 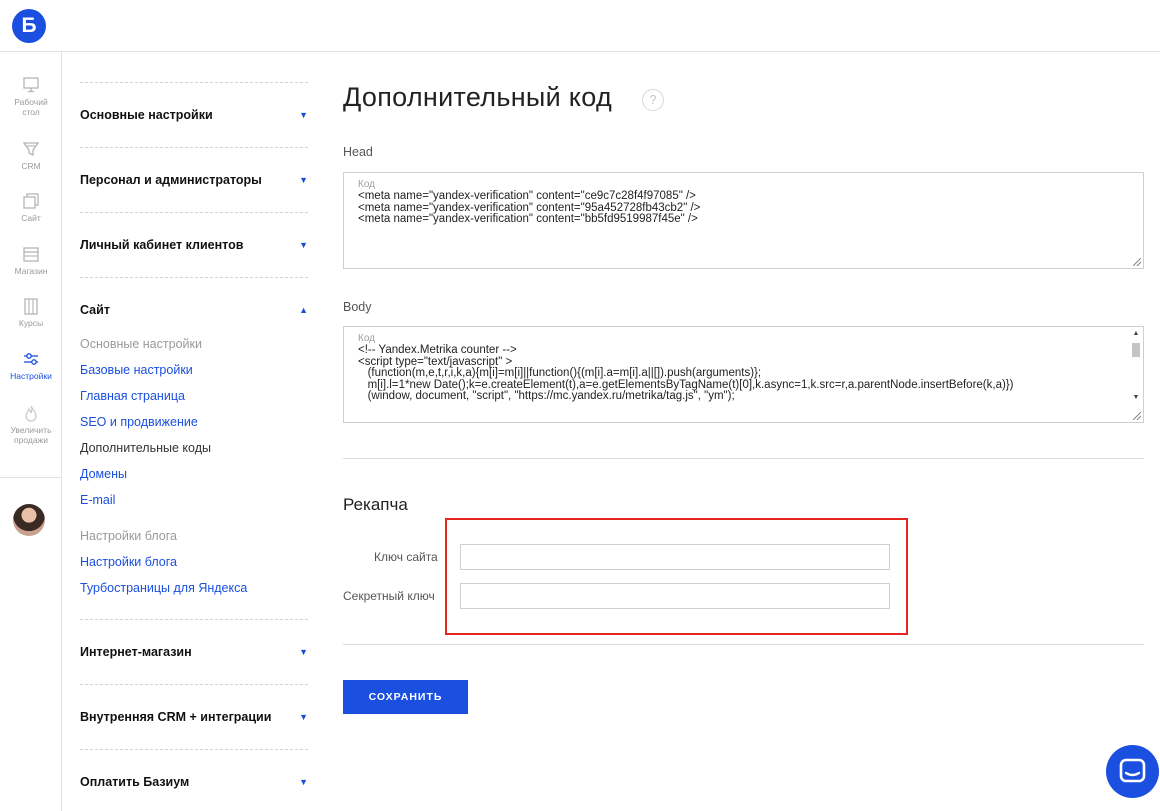 I want to click on menu-section-title: Основные настройки, so click(x=146, y=115).